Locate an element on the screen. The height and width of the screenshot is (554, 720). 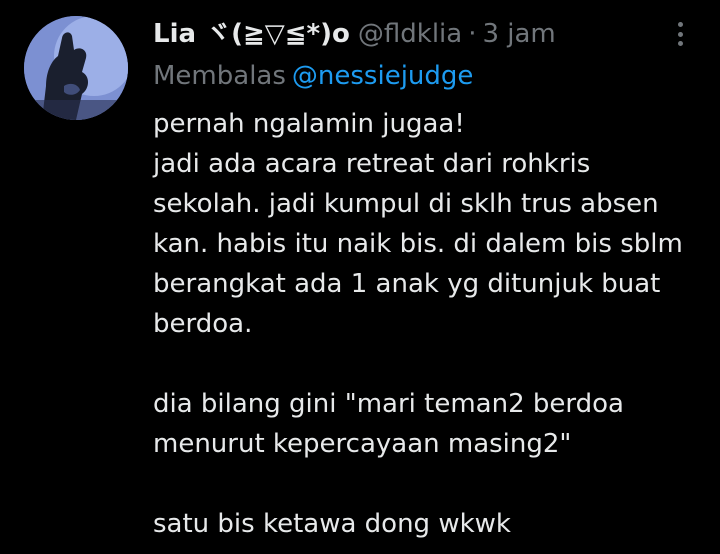
avatar is located at coordinates (76, 68).